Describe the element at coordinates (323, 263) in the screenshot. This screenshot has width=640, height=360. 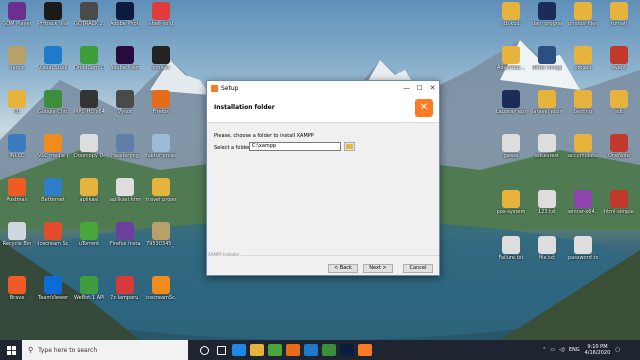
I see `dialog-footer: XAMPP Installer < Back Next > Cancel` at that location.